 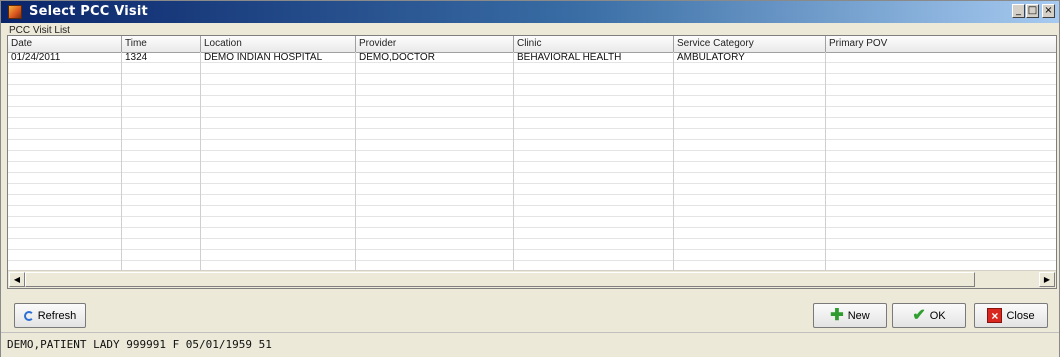 I want to click on column-header-date: Date, so click(x=65, y=44).